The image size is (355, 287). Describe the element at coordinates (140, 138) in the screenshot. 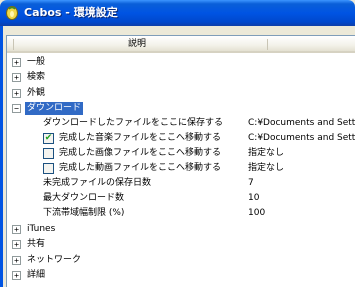

I see `setting-label: 完成した音楽ファイルをここへ移動する` at that location.